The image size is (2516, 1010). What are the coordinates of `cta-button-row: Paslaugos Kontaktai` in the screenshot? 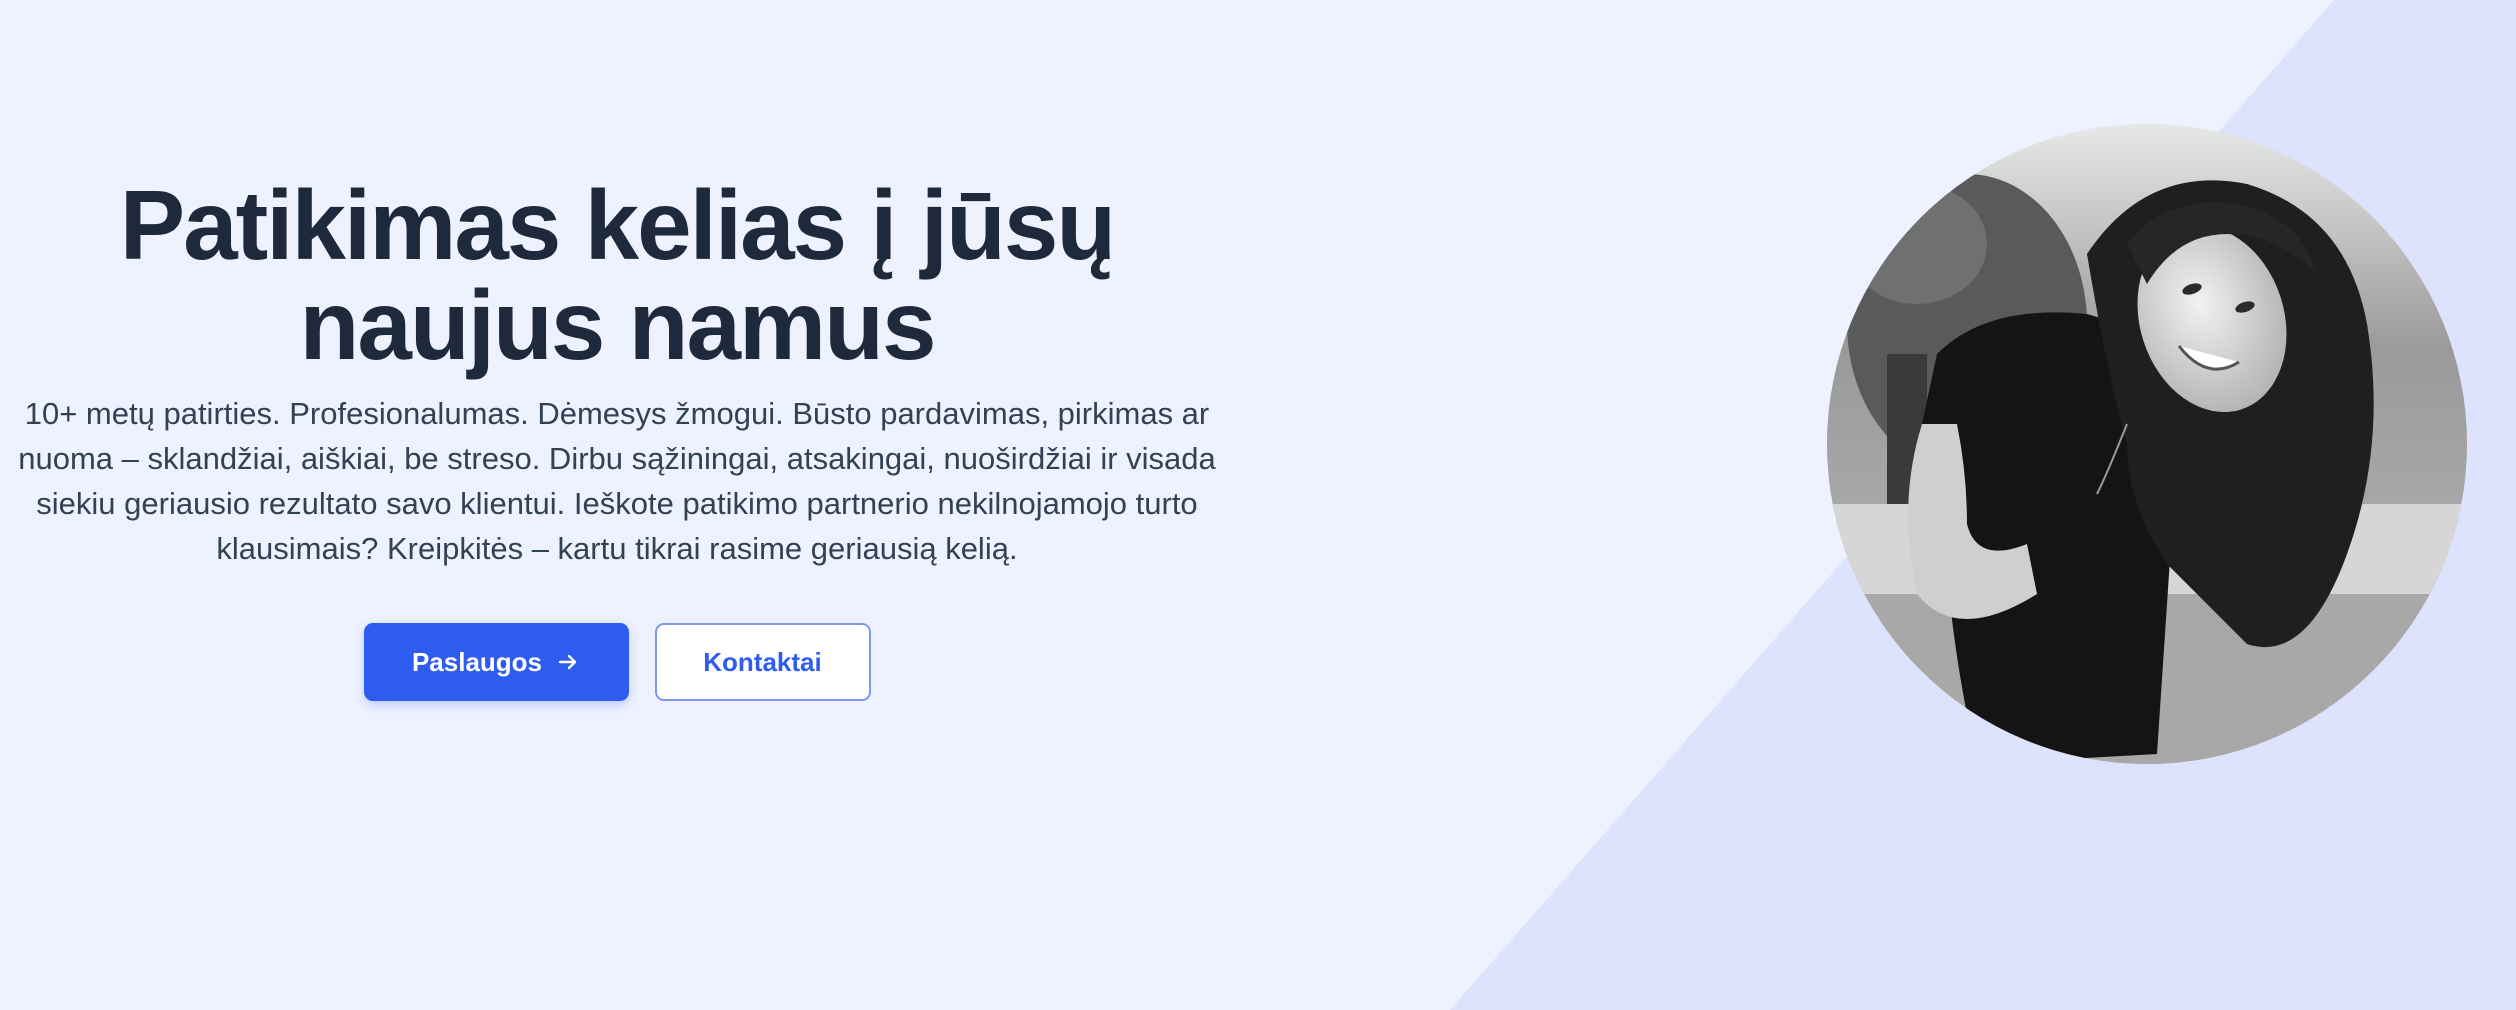 It's located at (617, 662).